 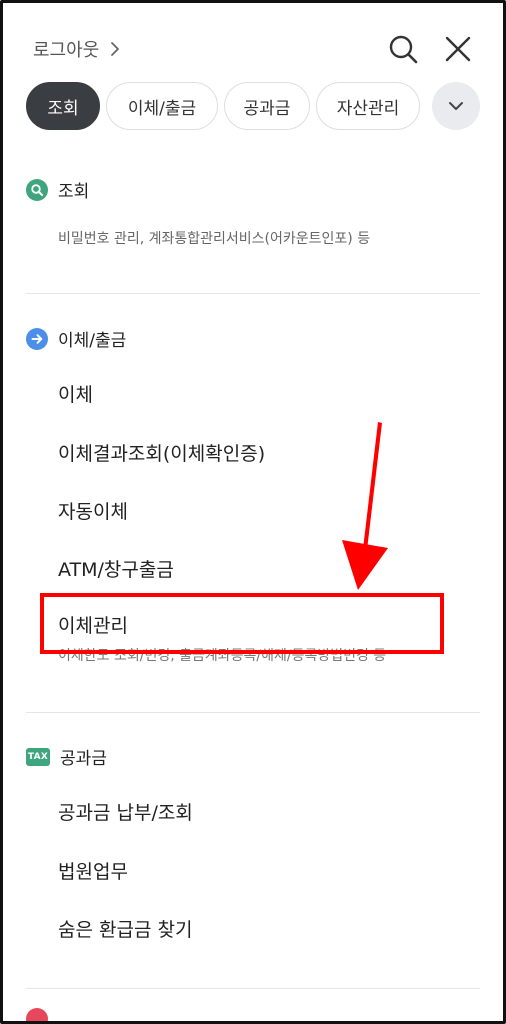 I want to click on section-utility-header: TAX 공과금, so click(x=66, y=756).